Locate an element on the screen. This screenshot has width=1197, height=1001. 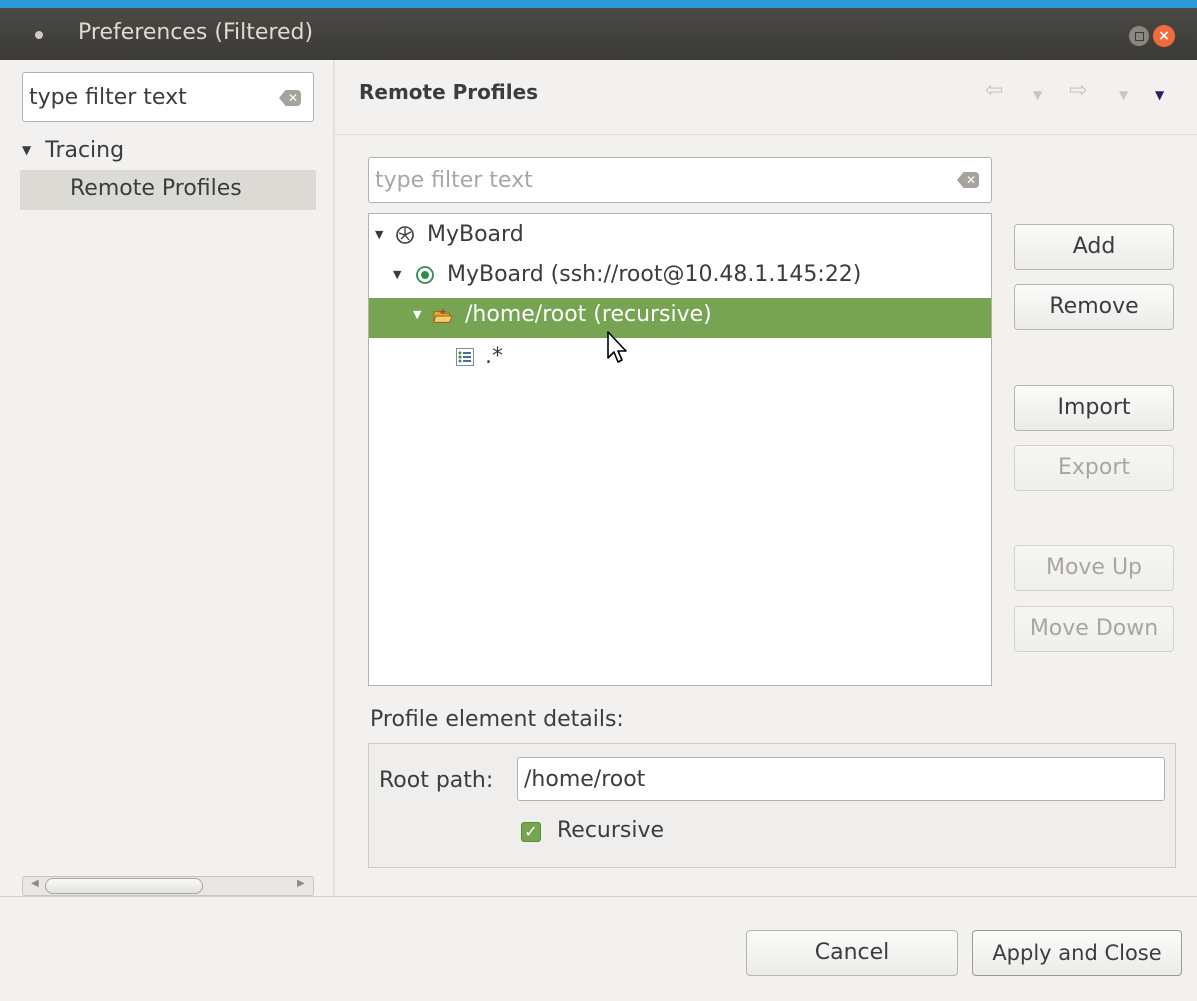
tree-node-label: MyBoard is located at coordinates (475, 234).